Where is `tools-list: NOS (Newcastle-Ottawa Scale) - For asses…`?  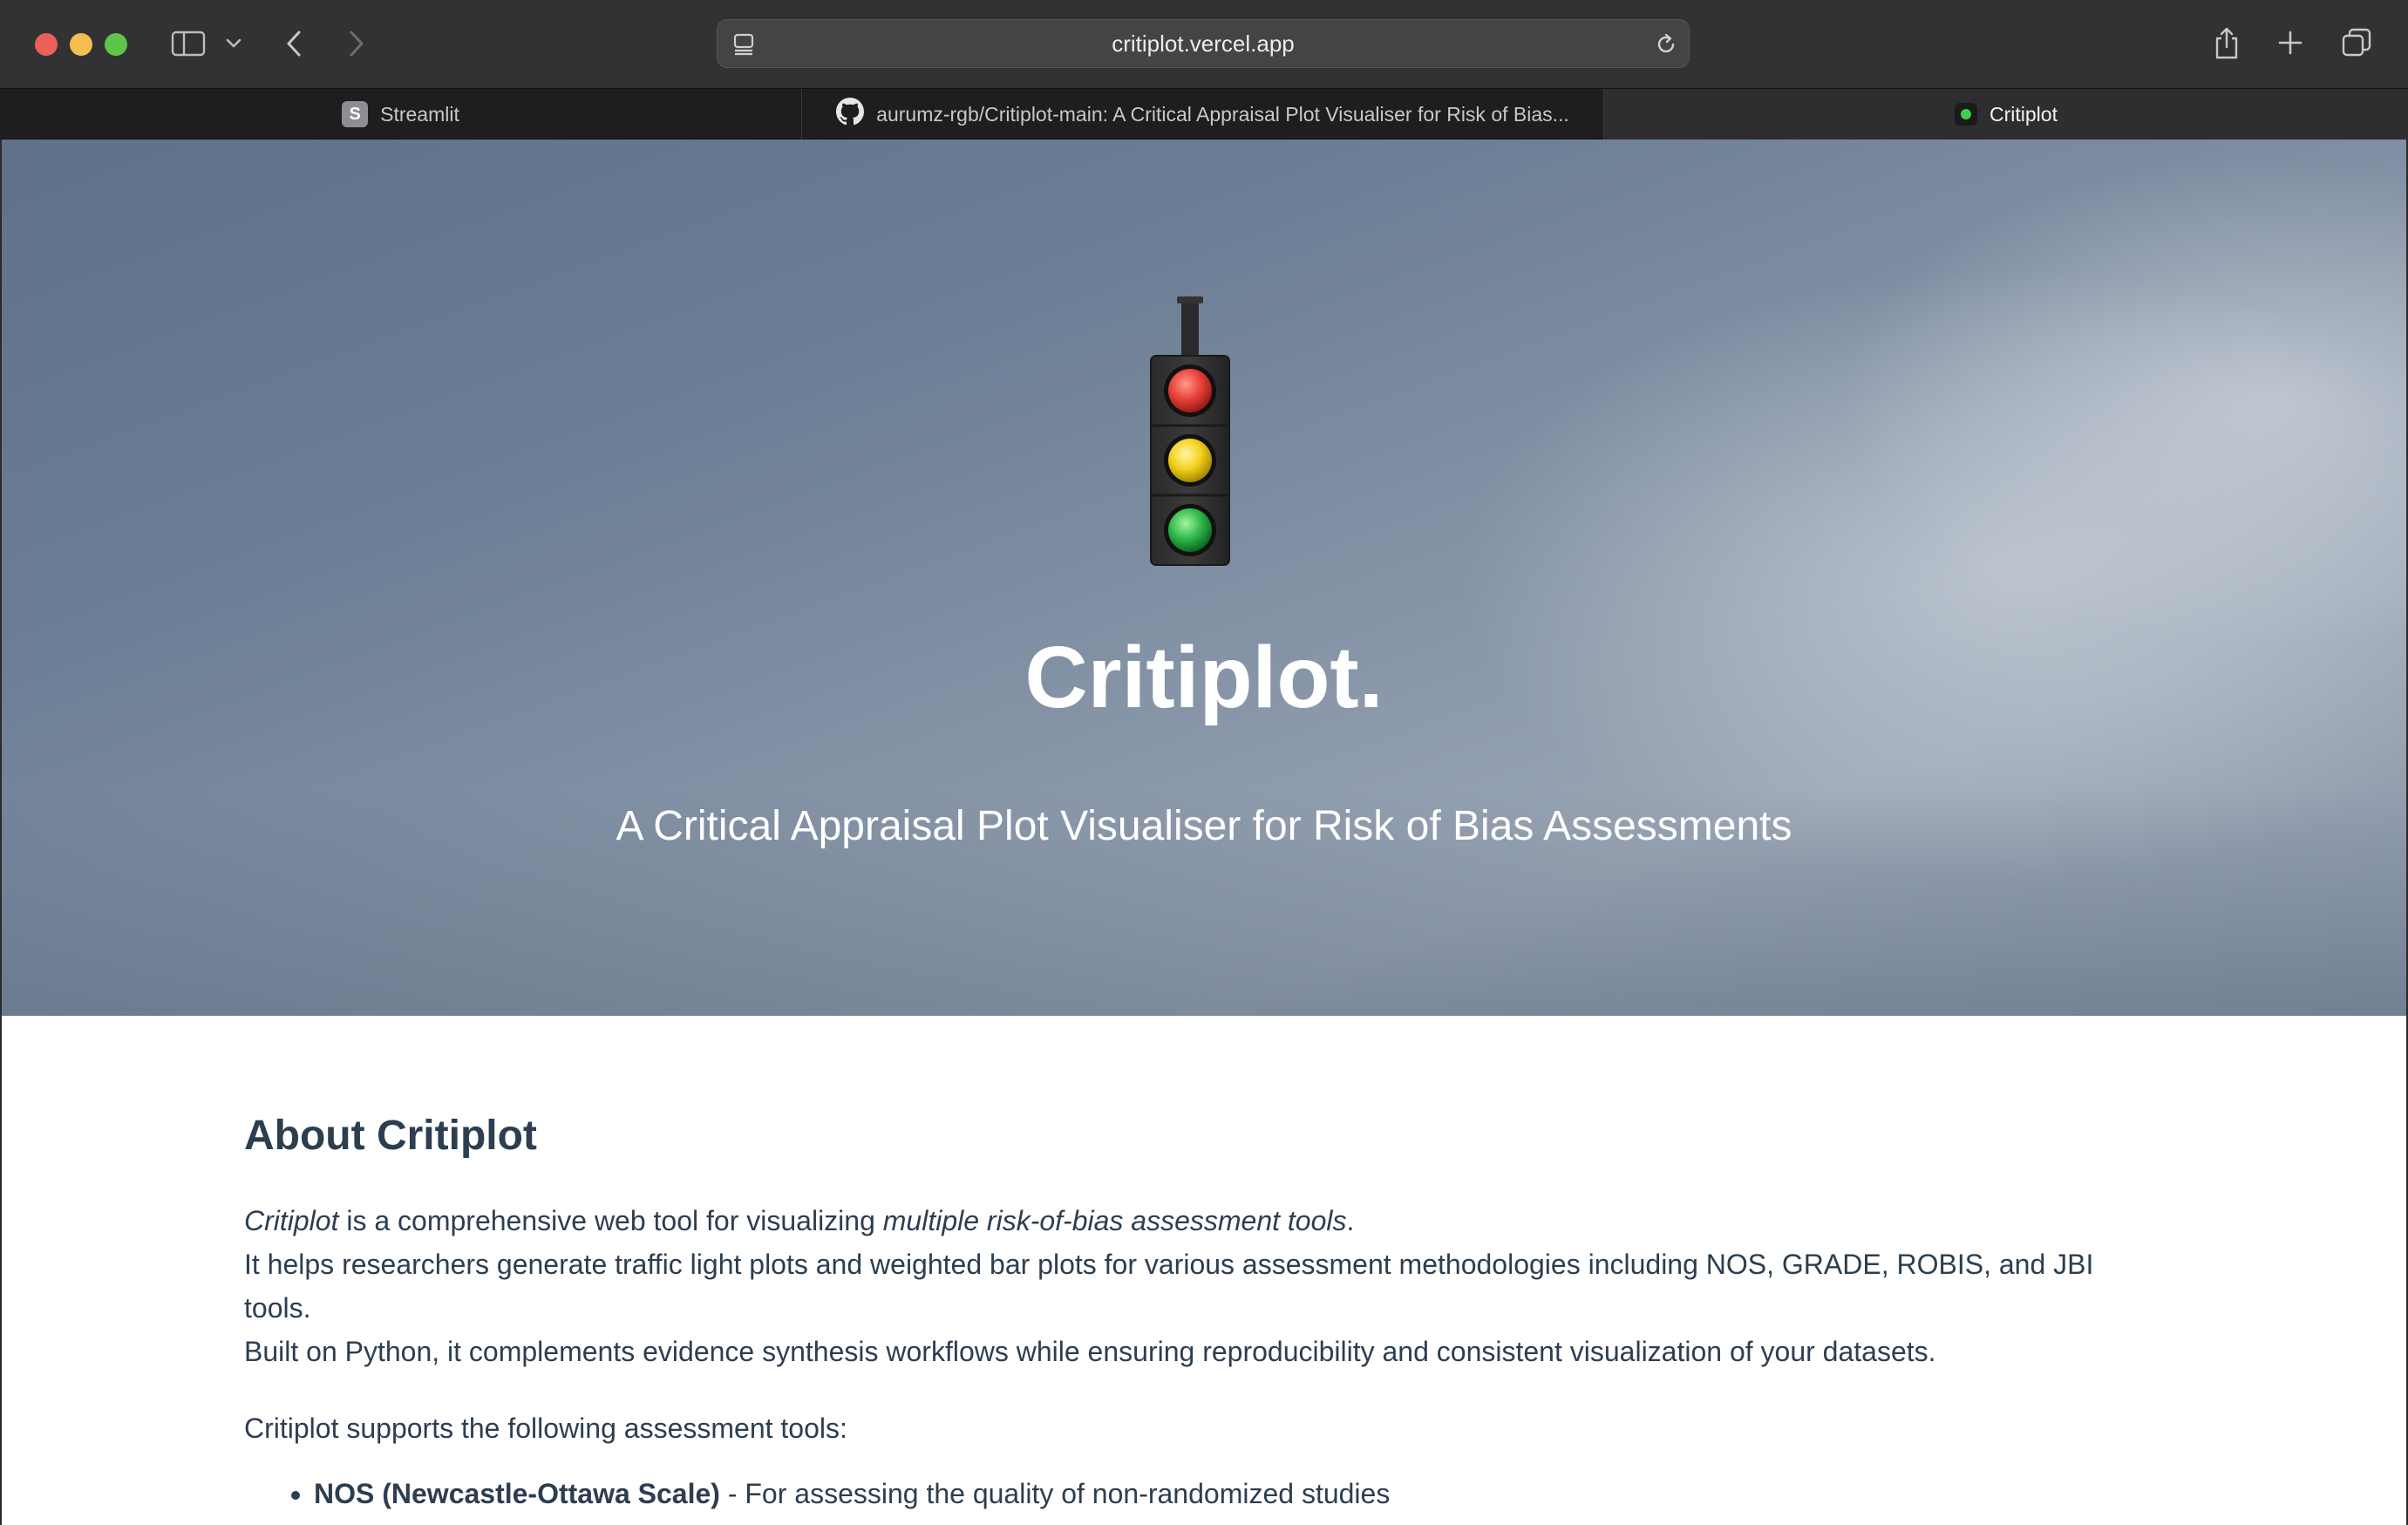
tools-list: NOS (Newcastle-Ottawa Scale) - For asses… is located at coordinates (817, 1501).